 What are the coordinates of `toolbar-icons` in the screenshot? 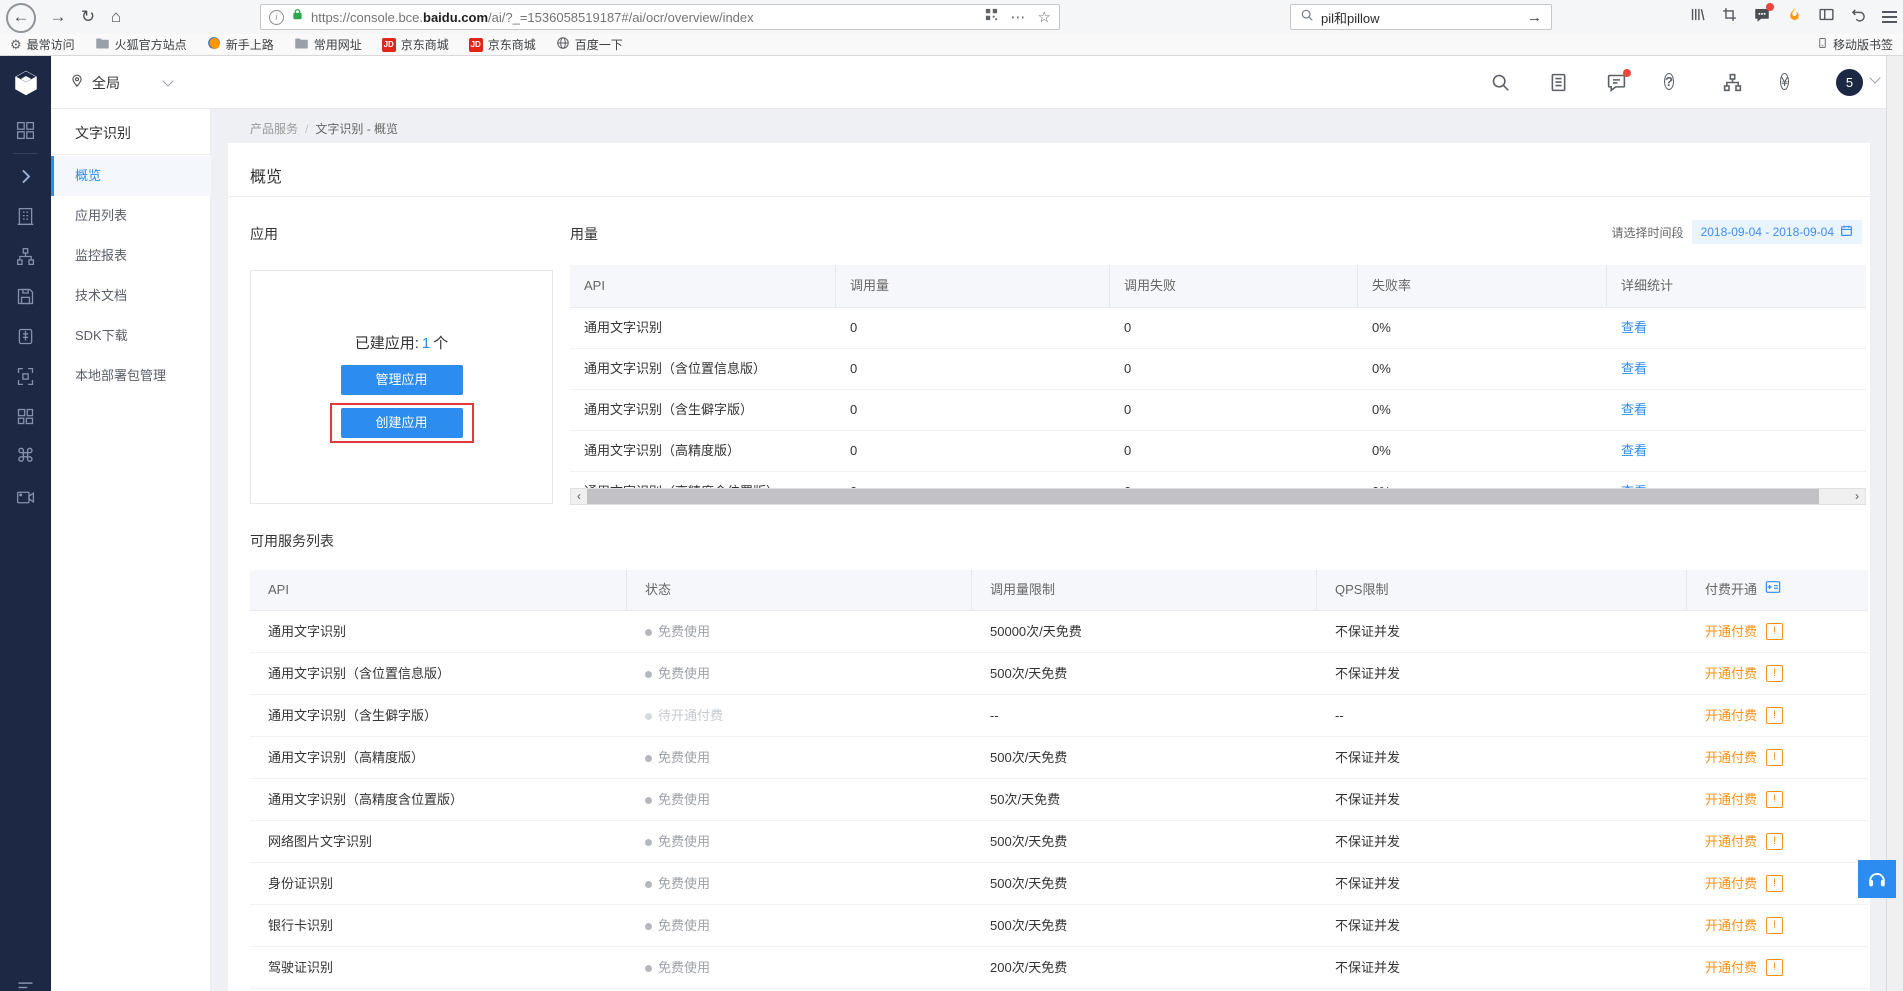 It's located at (1793, 17).